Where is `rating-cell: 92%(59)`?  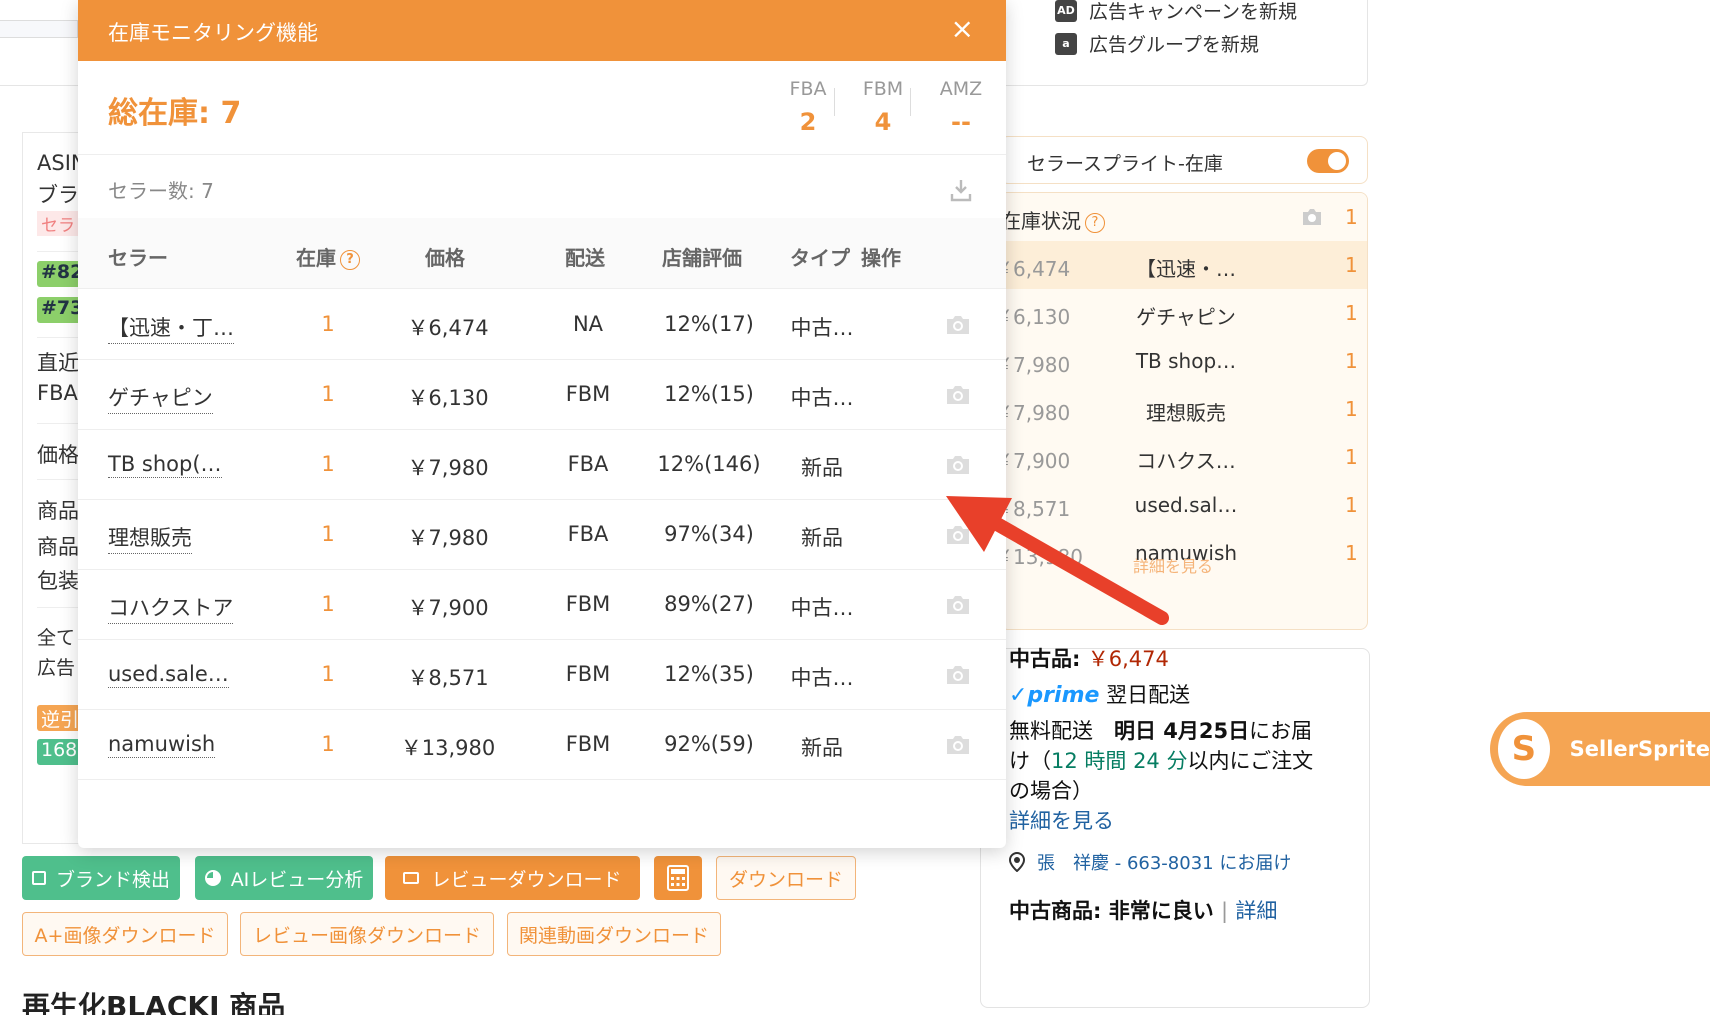
rating-cell: 92%(59) is located at coordinates (709, 744).